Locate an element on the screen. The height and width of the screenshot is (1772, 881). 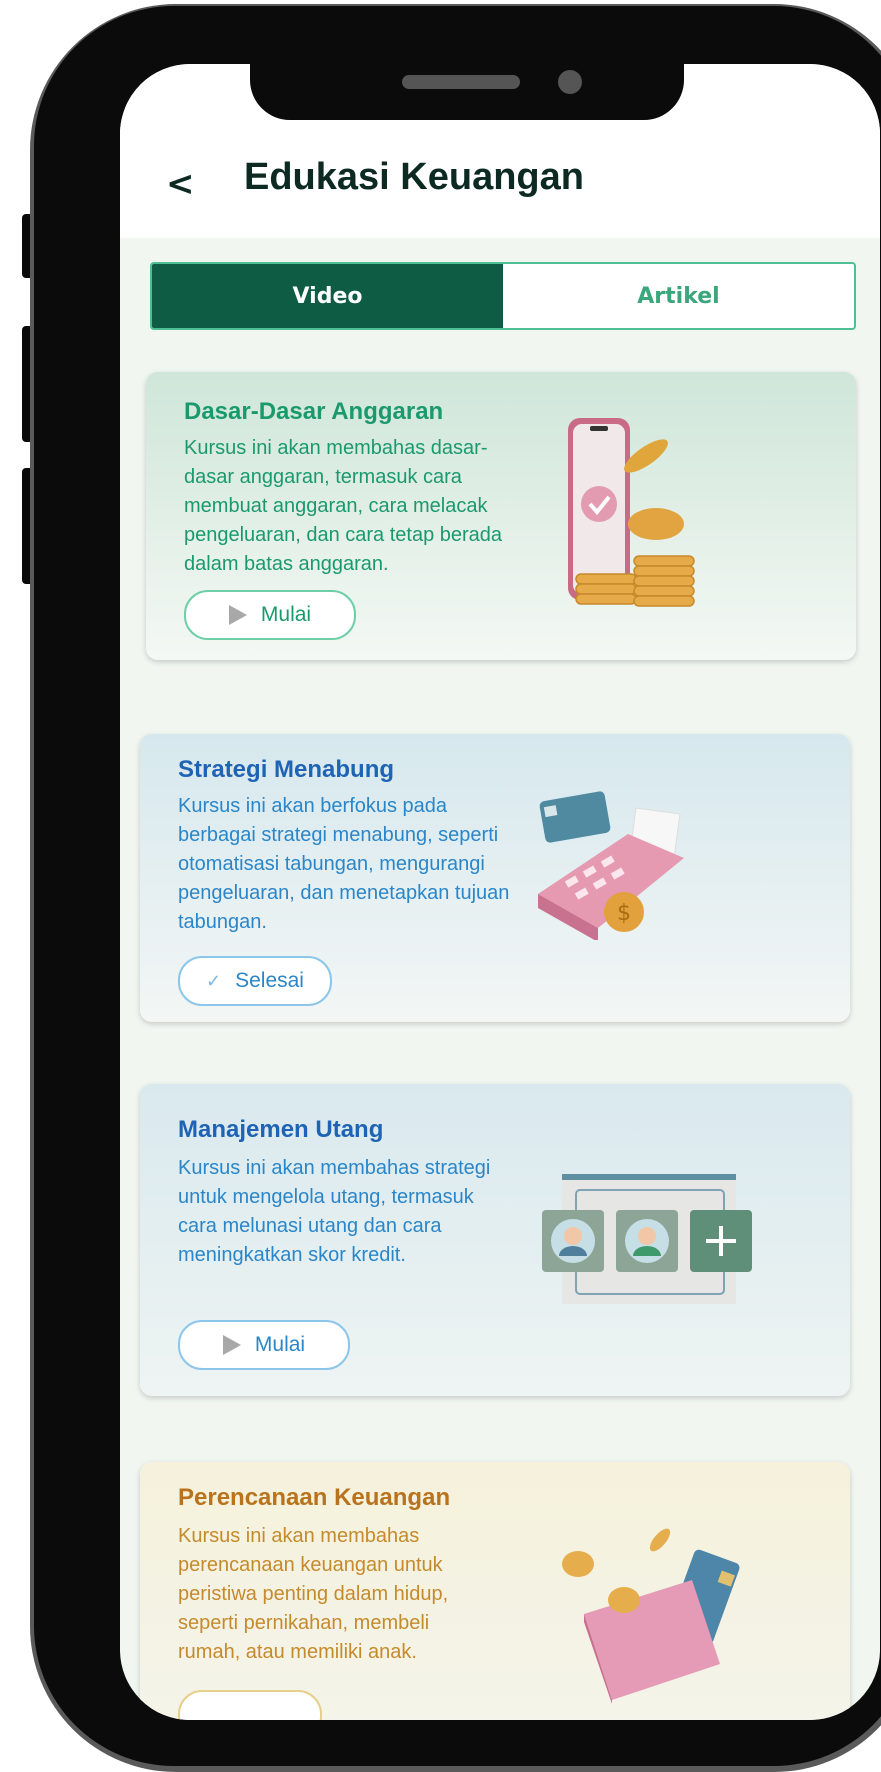
tab-video: Video is located at coordinates (327, 296).